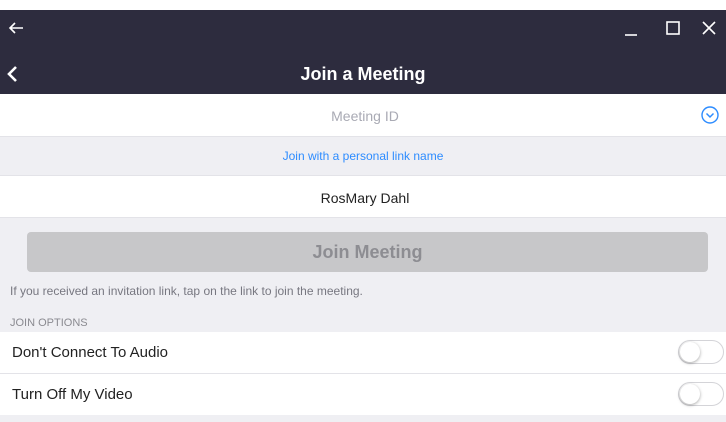 The height and width of the screenshot is (422, 726). I want to click on window-title-bar, so click(363, 32).